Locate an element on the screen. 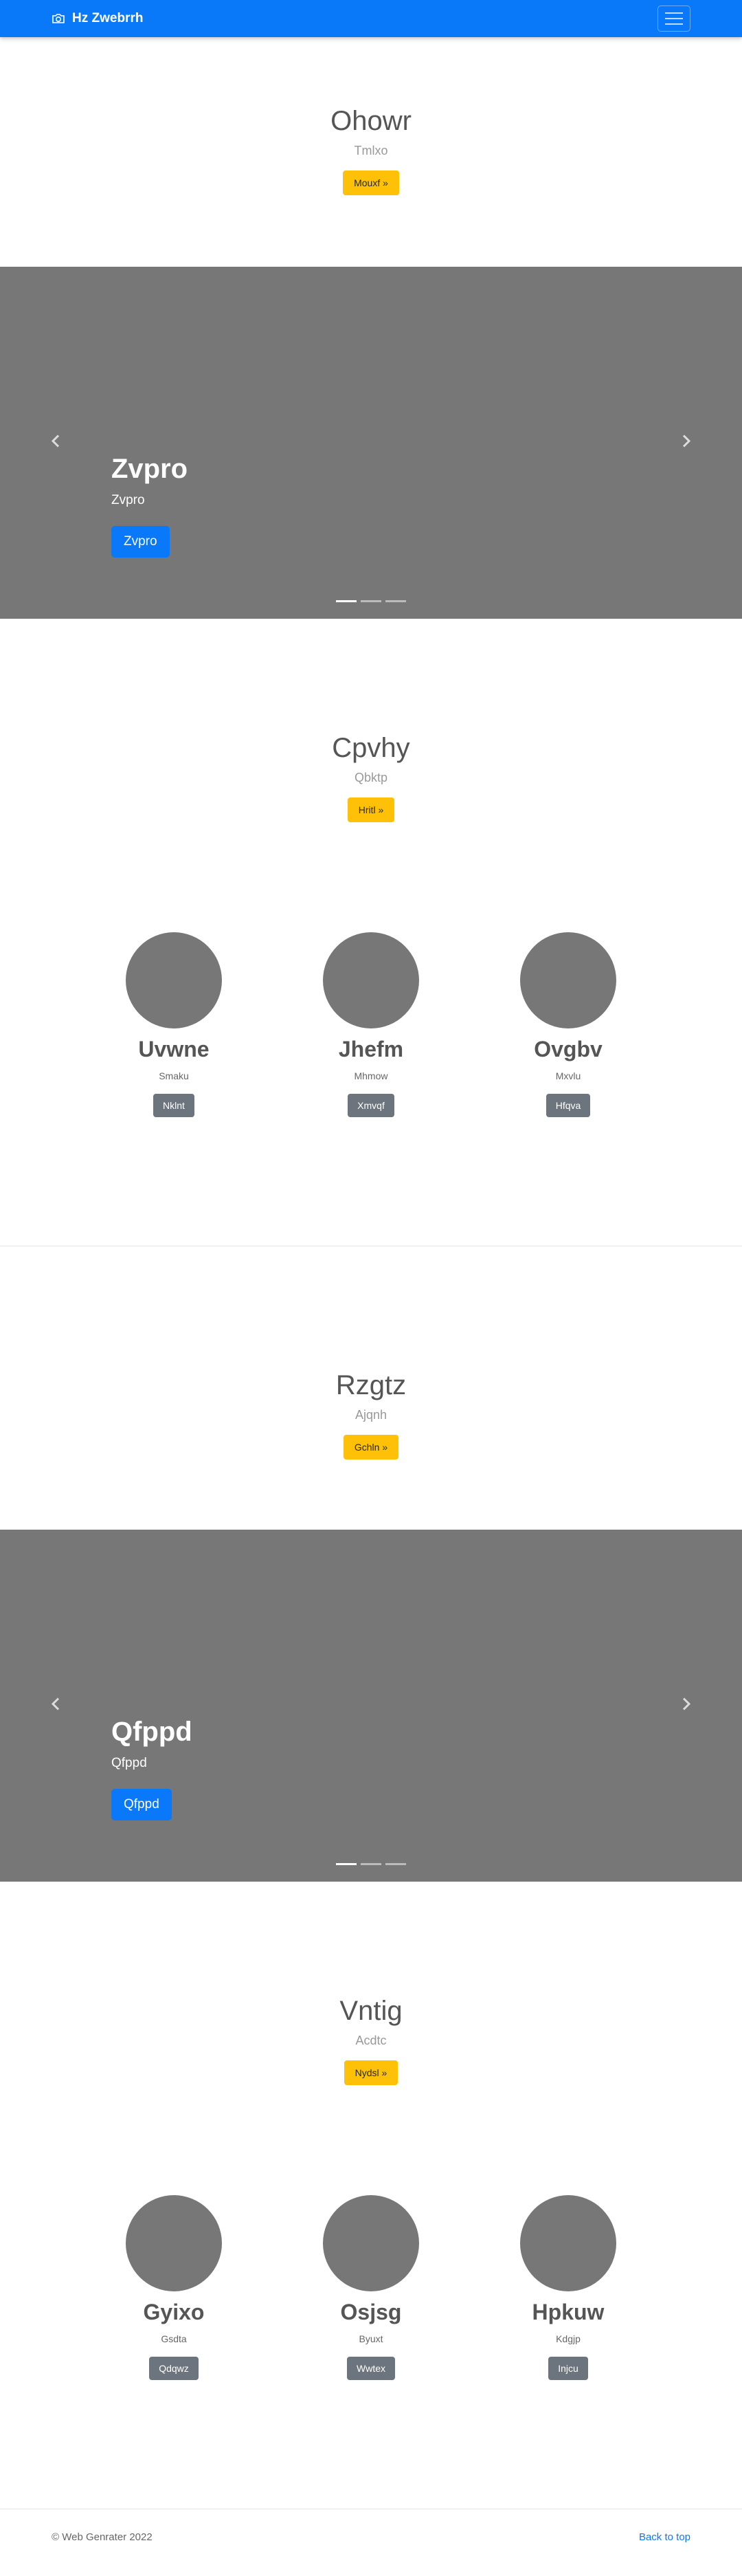 This screenshot has width=742, height=2576. hamburger-icon is located at coordinates (674, 13).